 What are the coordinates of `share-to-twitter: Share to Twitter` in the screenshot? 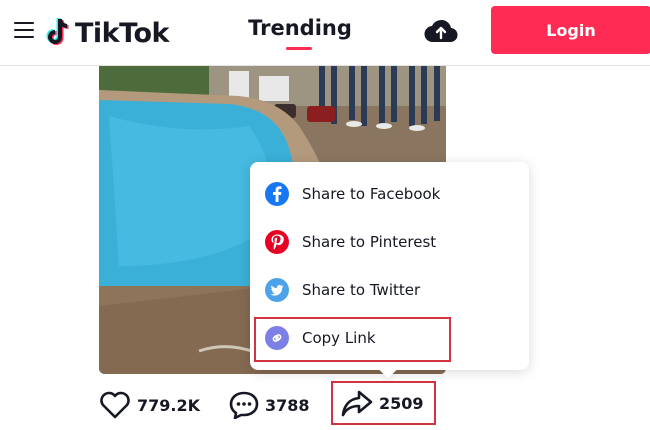 It's located at (389, 290).